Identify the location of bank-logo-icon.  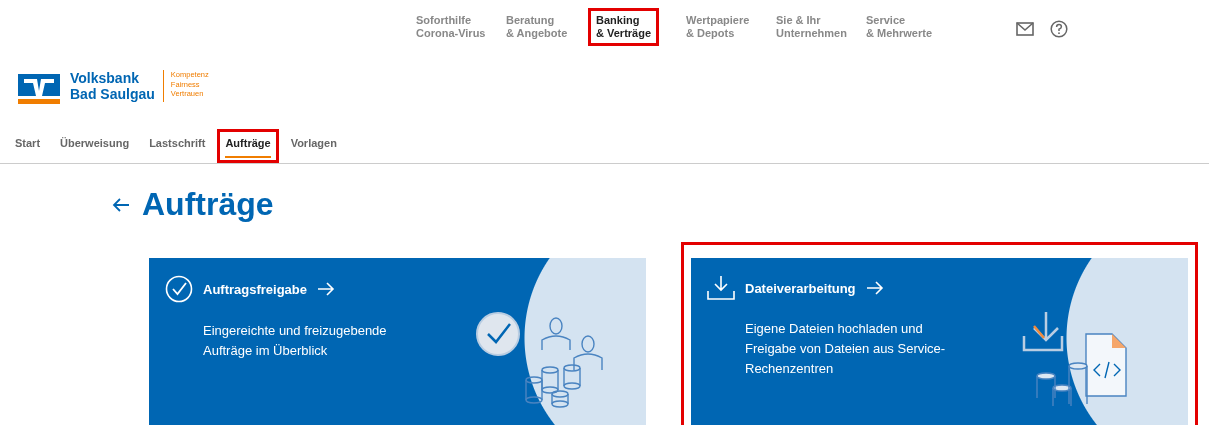
(39, 90).